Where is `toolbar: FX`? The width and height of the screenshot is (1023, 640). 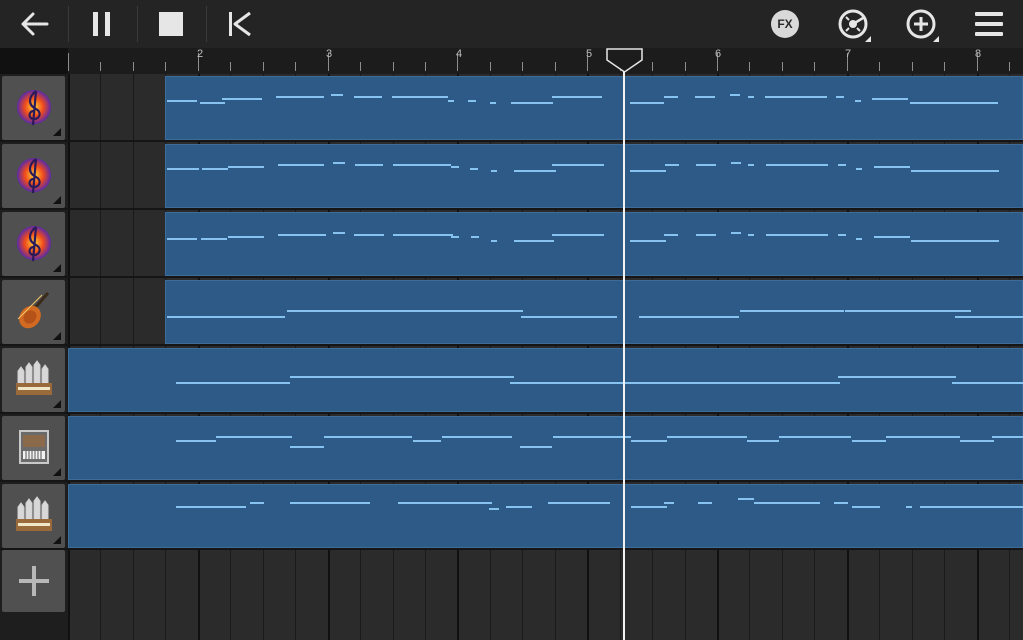 toolbar: FX is located at coordinates (511, 24).